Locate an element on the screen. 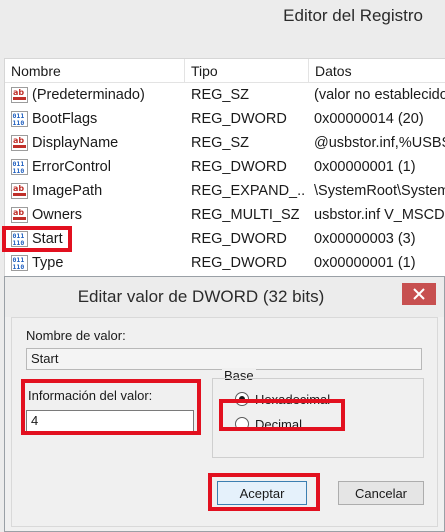 This screenshot has width=445, height=532. dialog-close-button is located at coordinates (419, 294).